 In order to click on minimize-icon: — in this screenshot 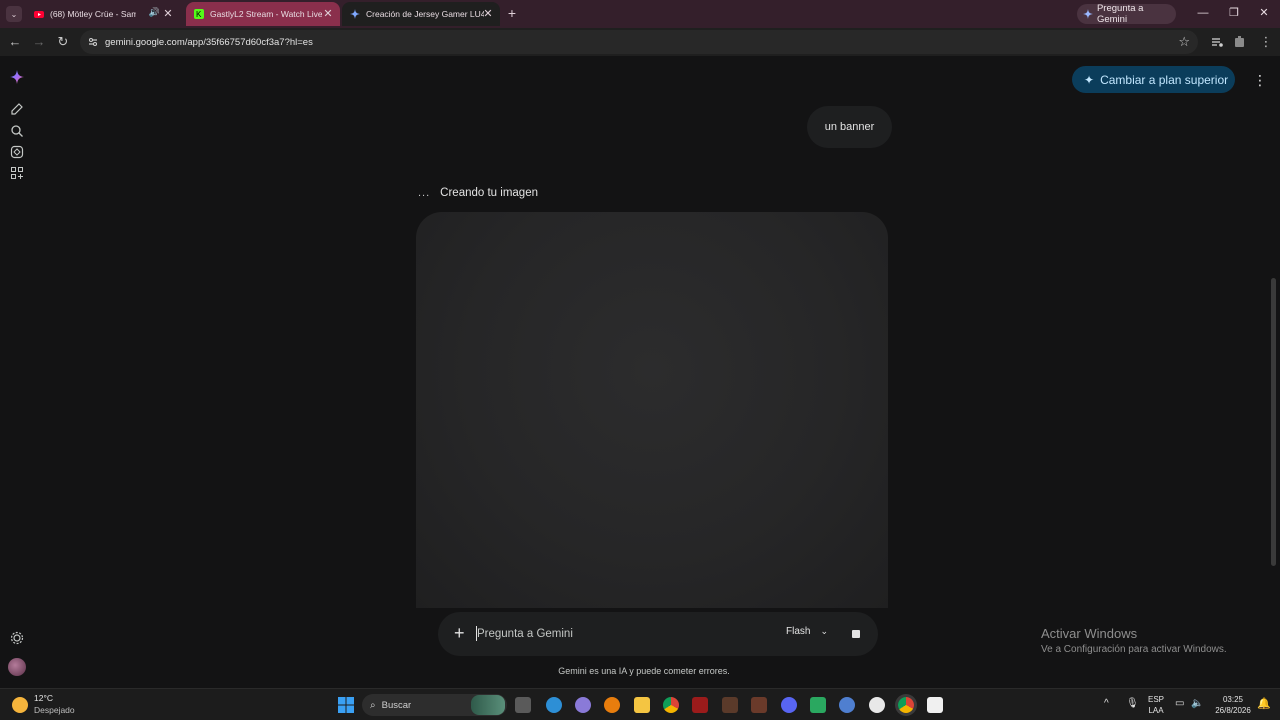, I will do `click(1203, 13)`.